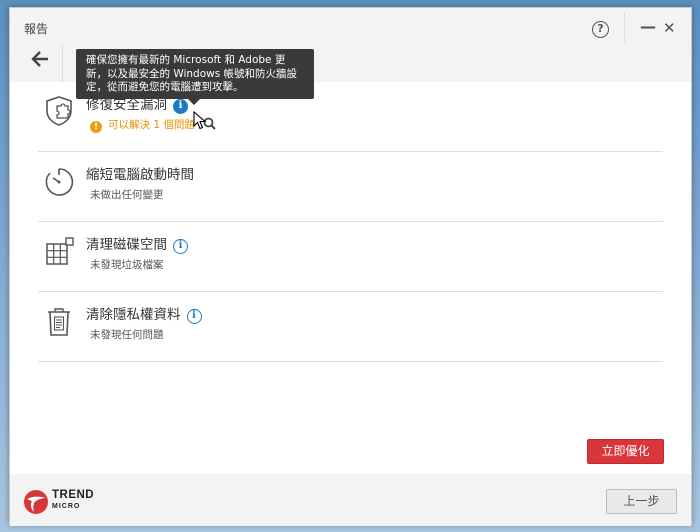 Image resolution: width=700 pixels, height=532 pixels. Describe the element at coordinates (62, 64) in the screenshot. I see `toolbar-divider` at that location.